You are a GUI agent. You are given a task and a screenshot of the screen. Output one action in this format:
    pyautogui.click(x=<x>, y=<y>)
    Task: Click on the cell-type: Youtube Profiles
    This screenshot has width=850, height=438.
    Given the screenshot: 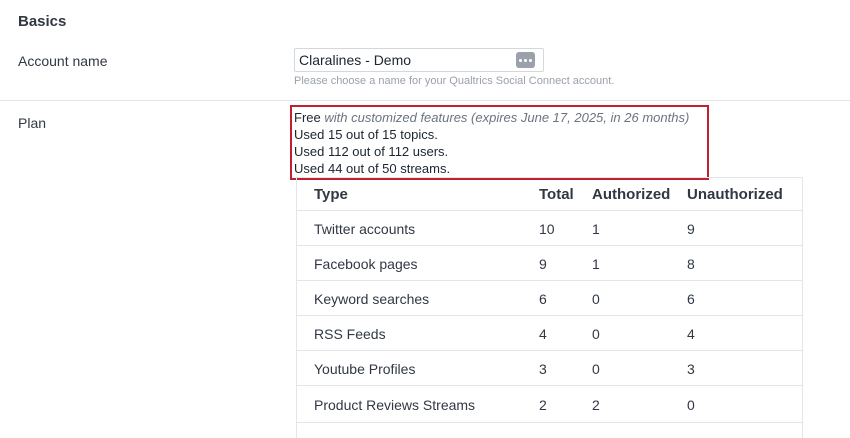 What is the action you would take?
    pyautogui.click(x=365, y=369)
    